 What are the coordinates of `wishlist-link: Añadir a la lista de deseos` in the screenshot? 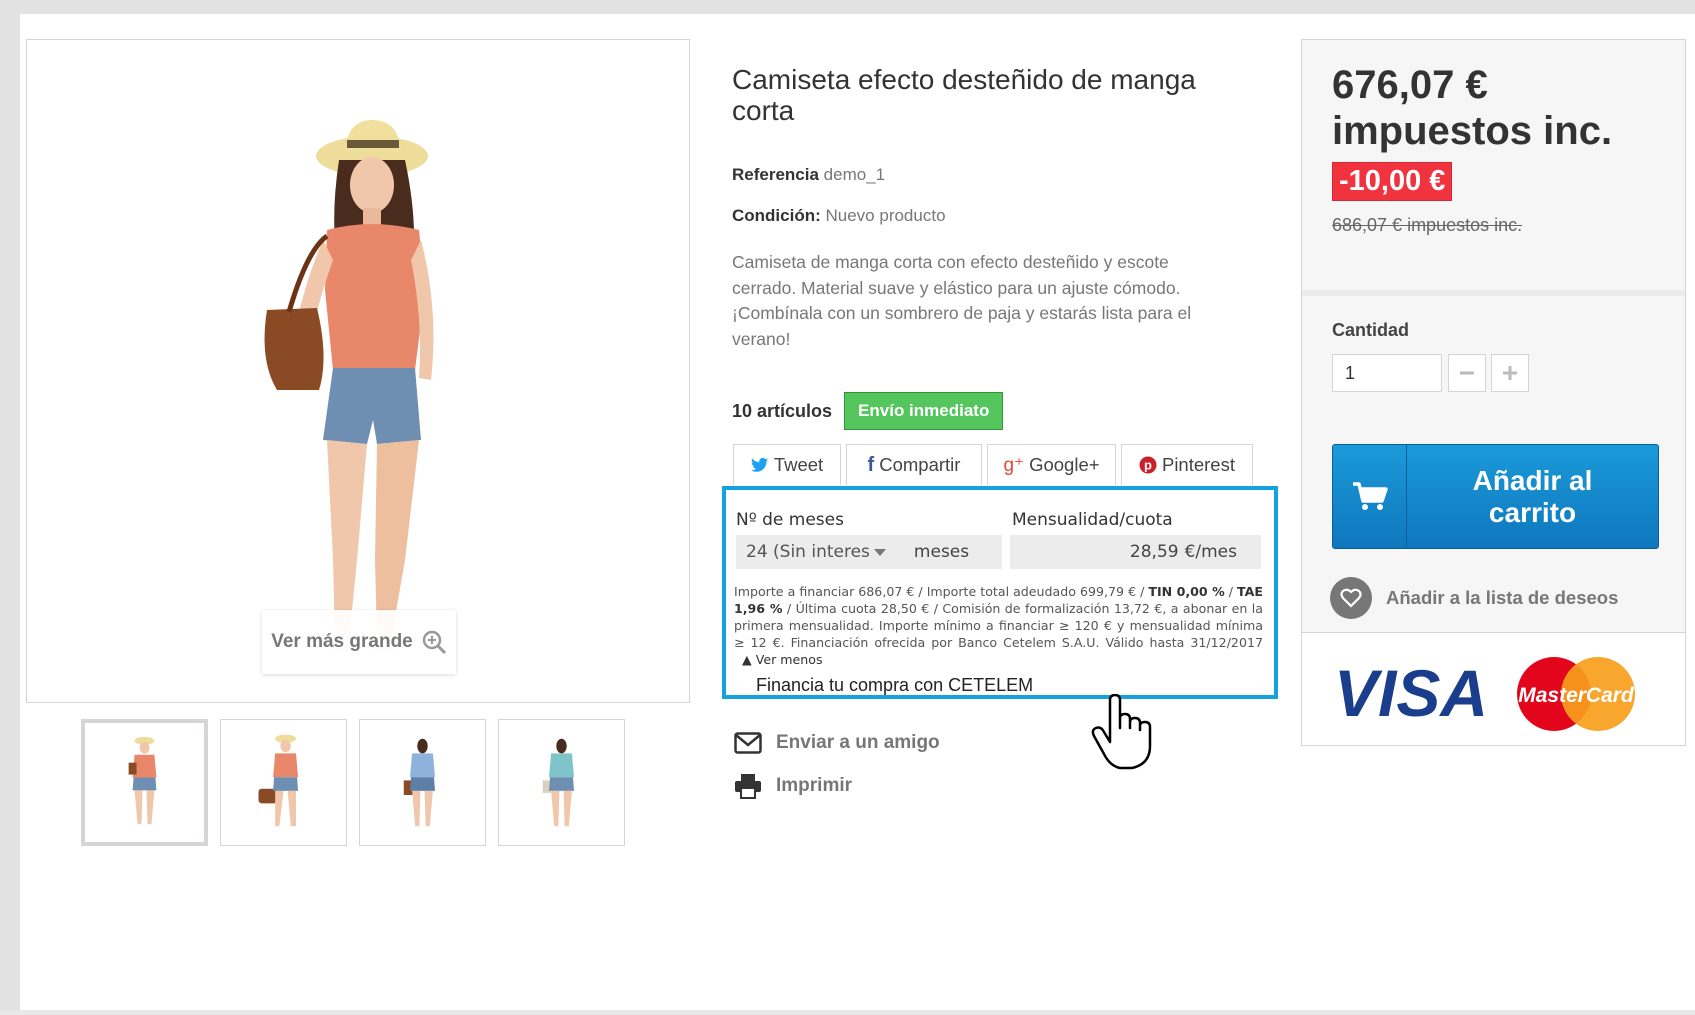 It's located at (1474, 598).